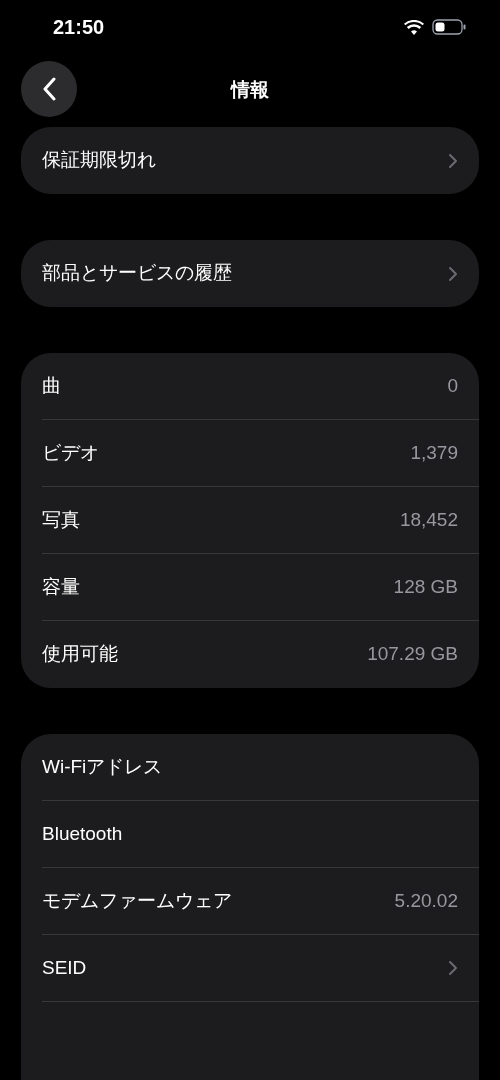 The width and height of the screenshot is (500, 1080). Describe the element at coordinates (452, 385) in the screenshot. I see `row-value: 0` at that location.